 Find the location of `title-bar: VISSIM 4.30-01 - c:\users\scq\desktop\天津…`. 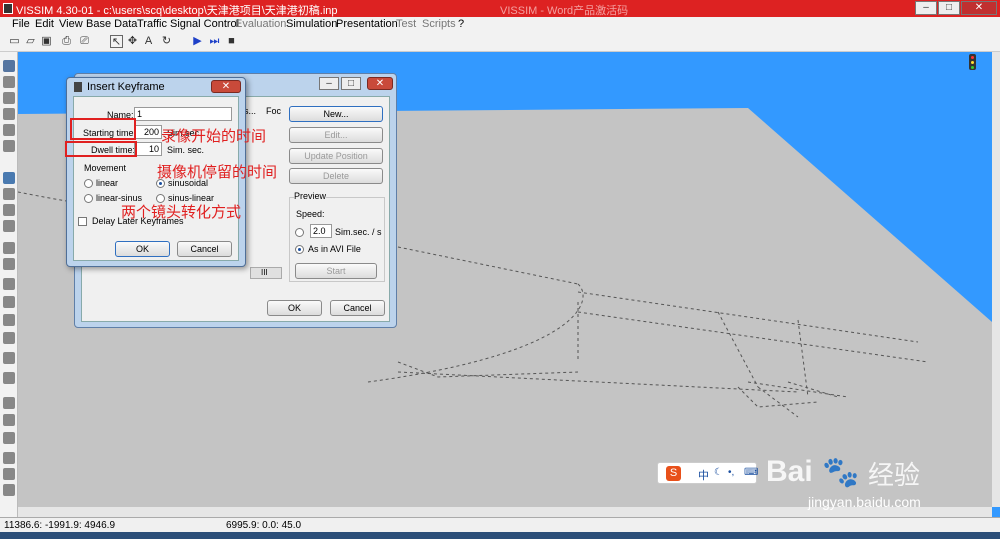

title-bar: VISSIM 4.30-01 - c:\users\scq\desktop\天津… is located at coordinates (500, 8).